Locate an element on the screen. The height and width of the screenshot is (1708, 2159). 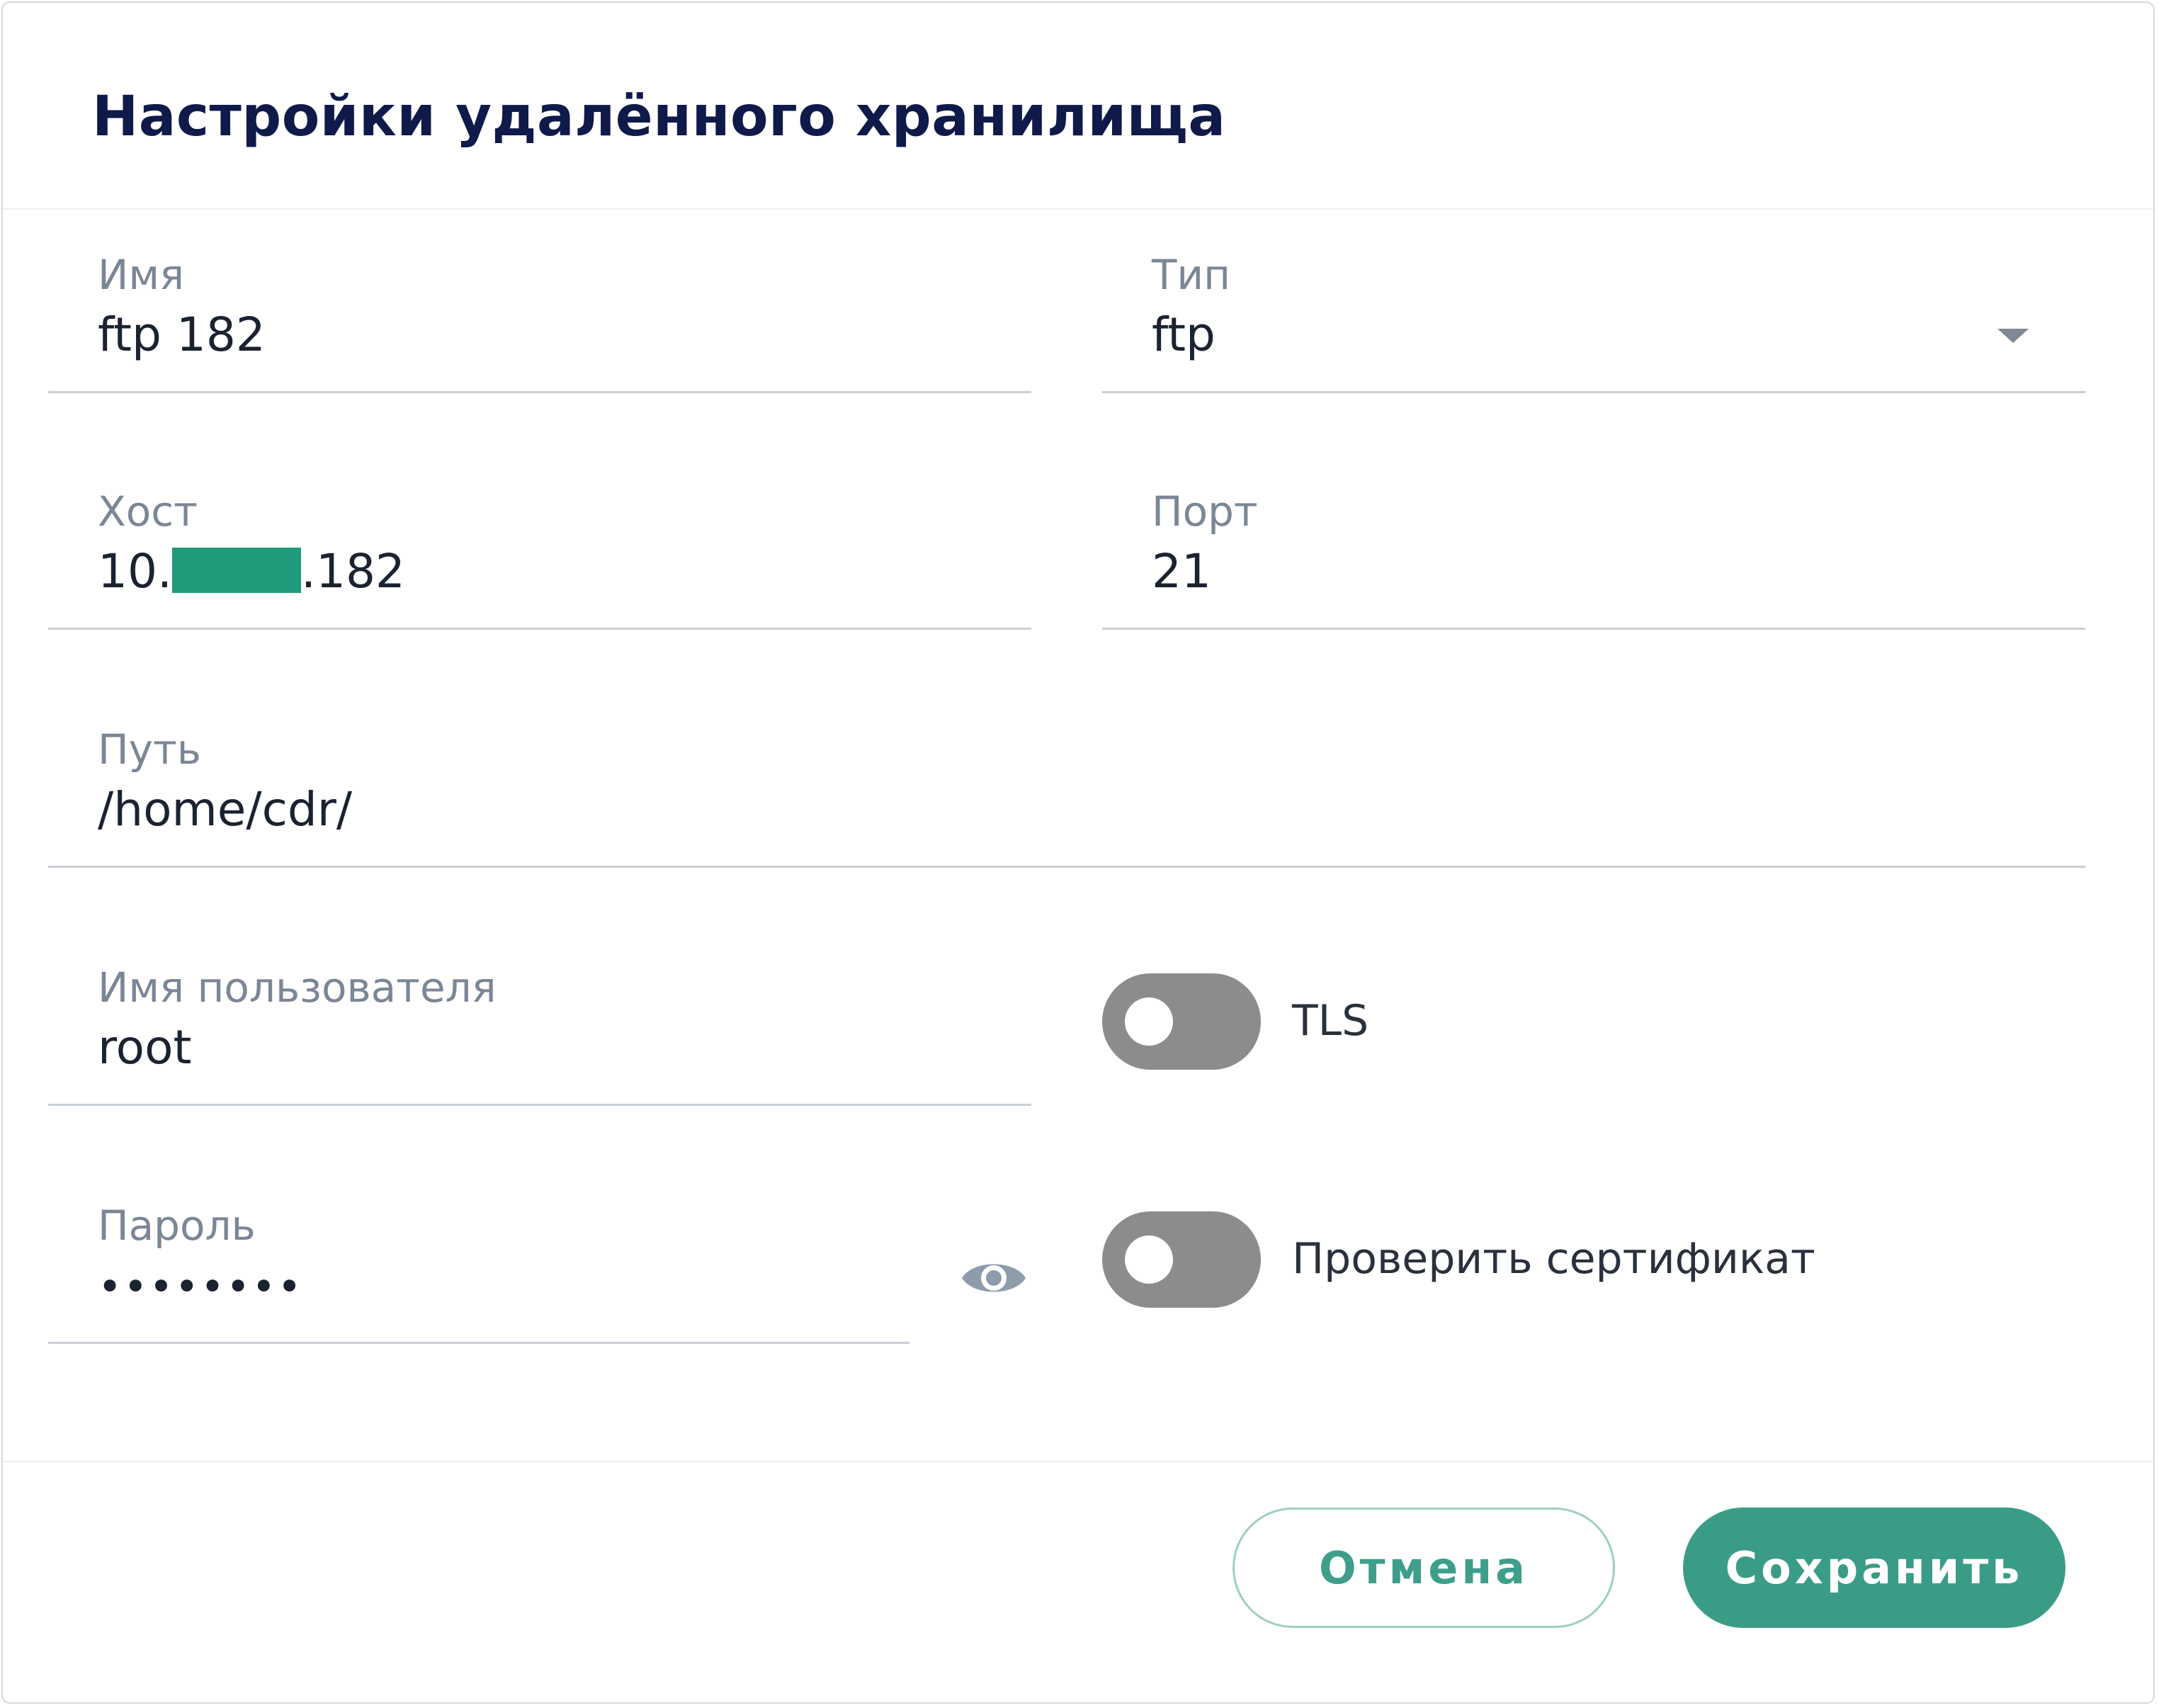
host-input: 10. .182 is located at coordinates (252, 571).